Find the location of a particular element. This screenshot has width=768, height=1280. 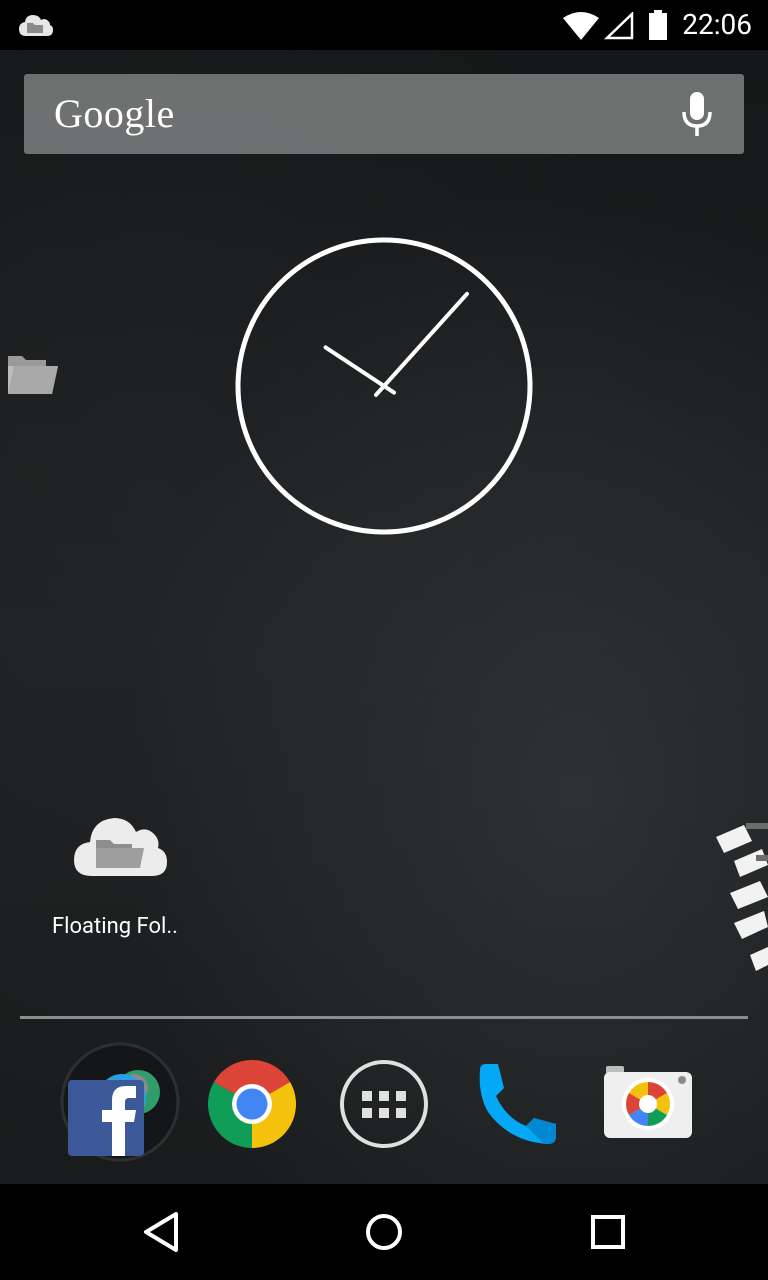

clock-hour-hand is located at coordinates (359, 370).